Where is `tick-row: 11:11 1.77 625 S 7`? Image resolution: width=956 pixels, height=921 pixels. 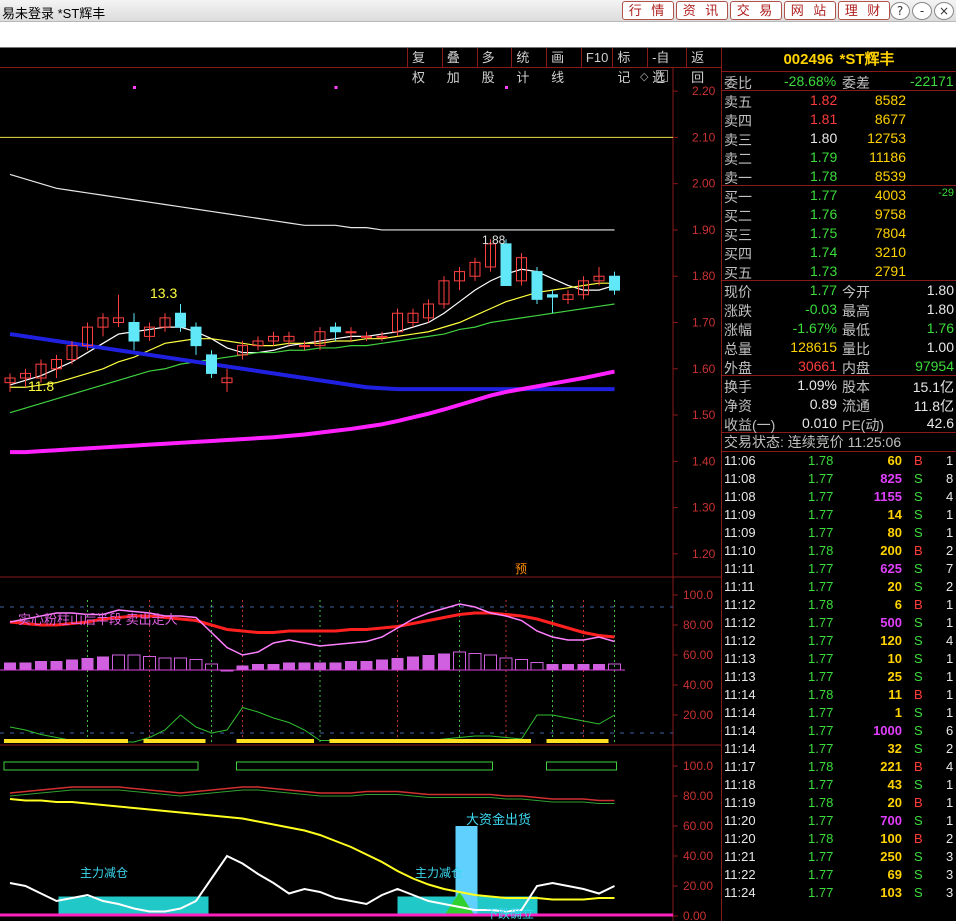 tick-row: 11:11 1.77 625 S 7 is located at coordinates (839, 569).